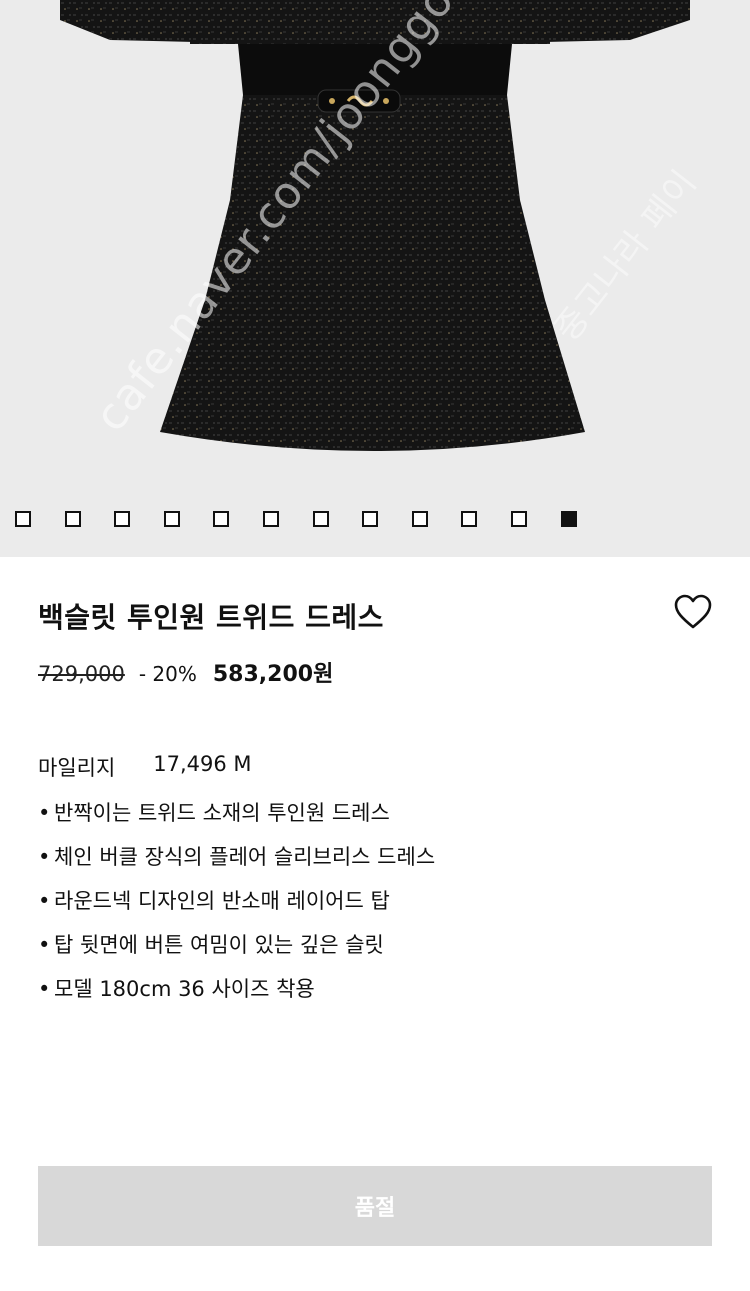  I want to click on pagination-dot-active, so click(568, 519).